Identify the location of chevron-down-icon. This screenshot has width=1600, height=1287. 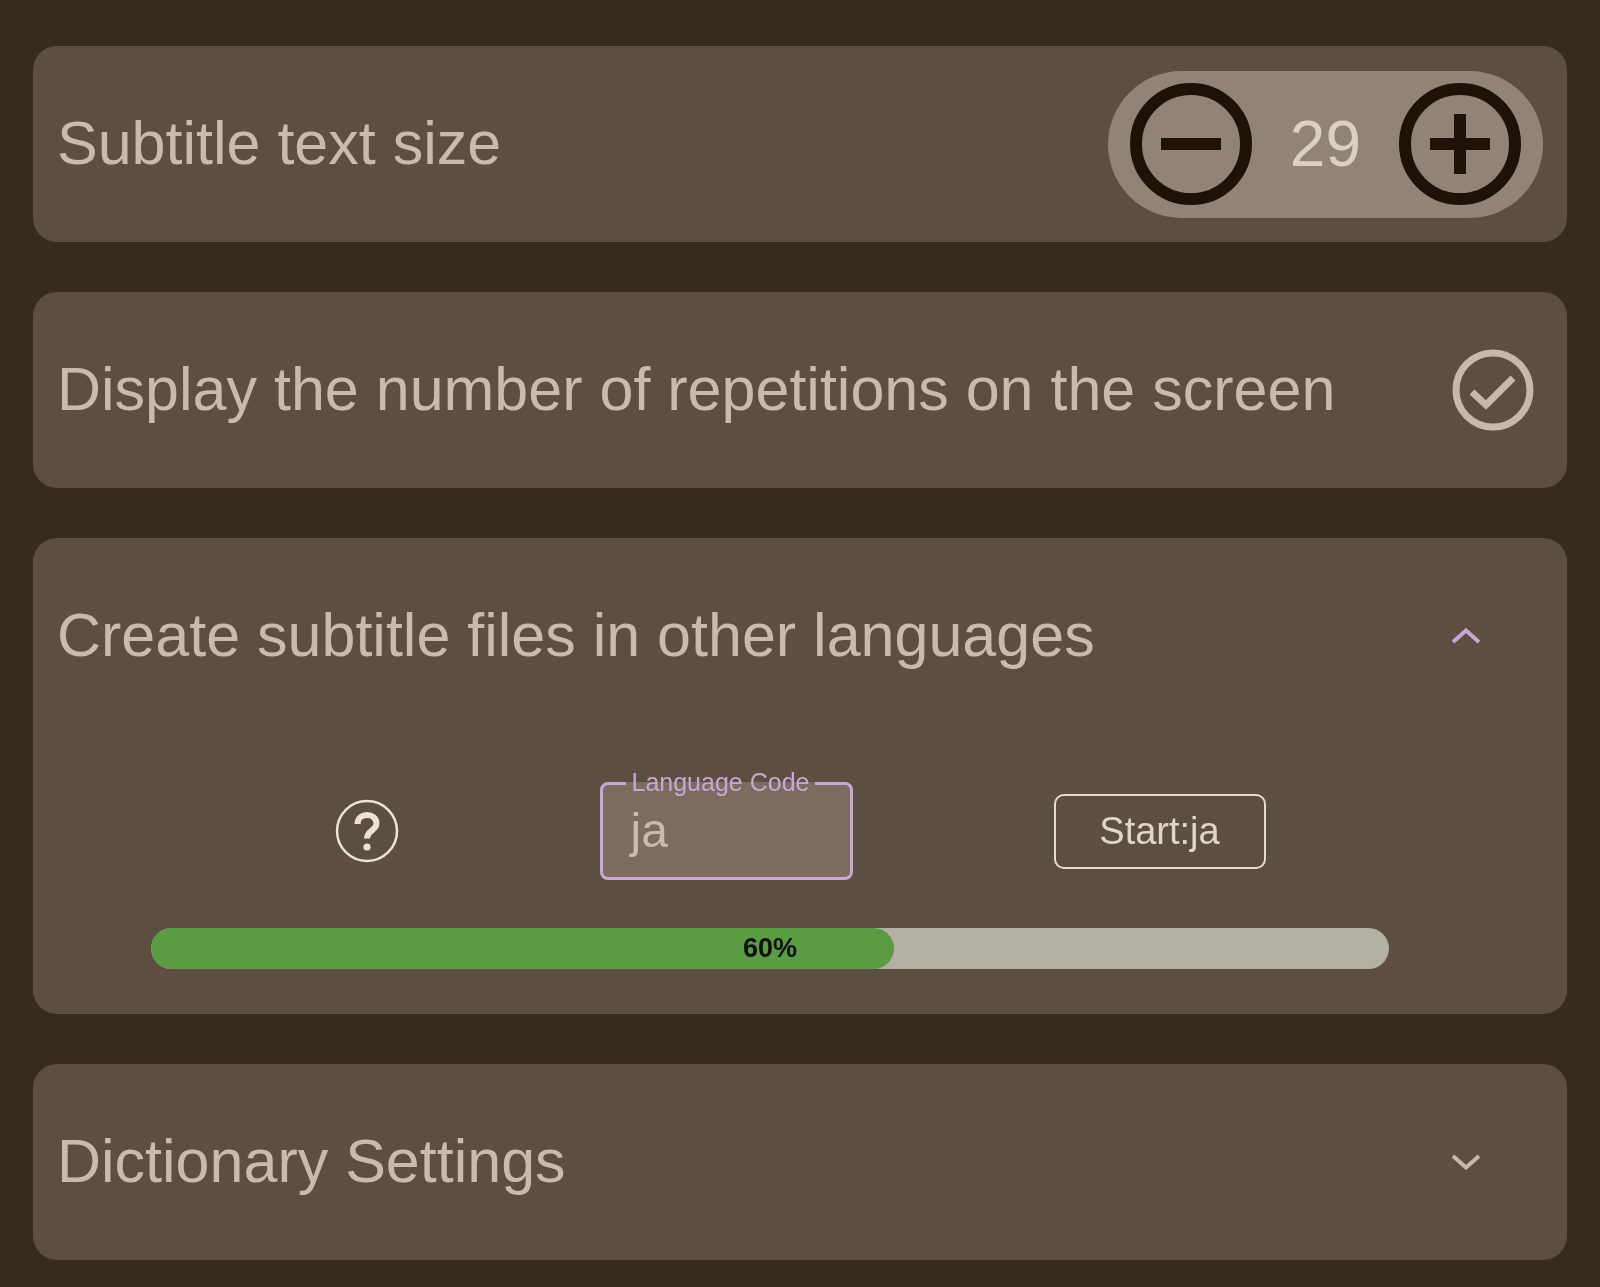
(1466, 1162).